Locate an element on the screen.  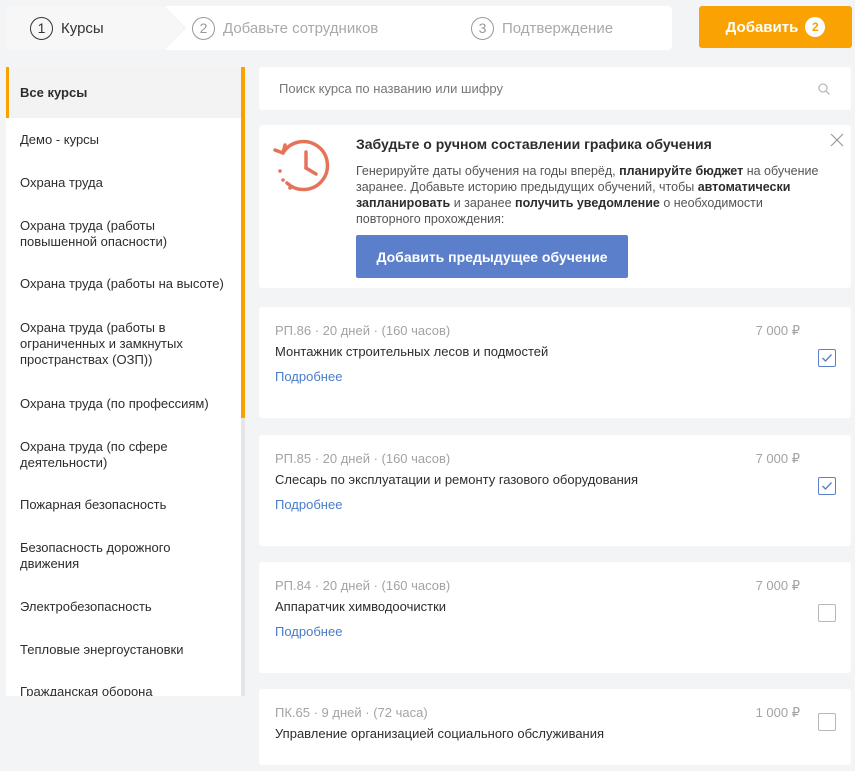
course-meta: РП.85 · 20 дней · (160 часов) is located at coordinates (363, 458).